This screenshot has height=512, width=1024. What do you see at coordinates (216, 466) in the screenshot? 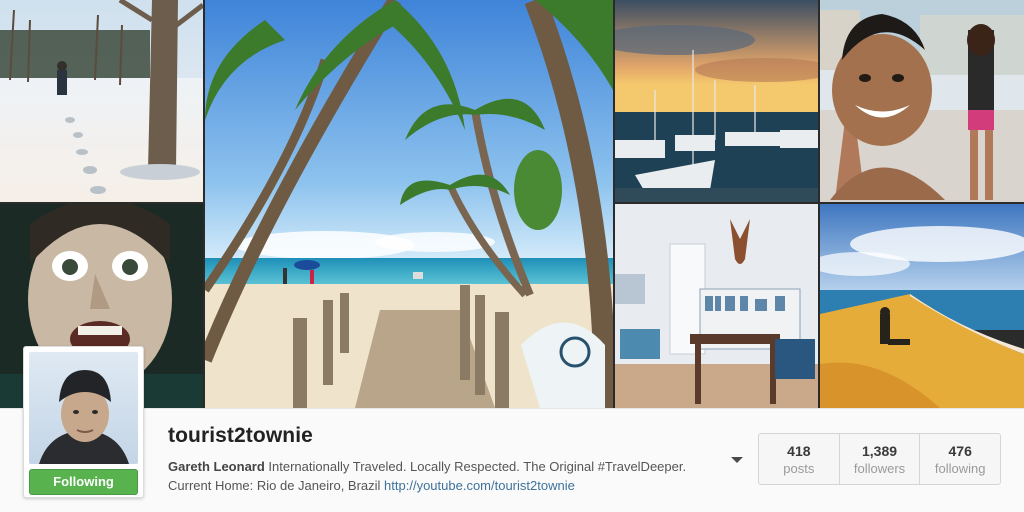
I see `profile-full-name: Gareth Leonard` at bounding box center [216, 466].